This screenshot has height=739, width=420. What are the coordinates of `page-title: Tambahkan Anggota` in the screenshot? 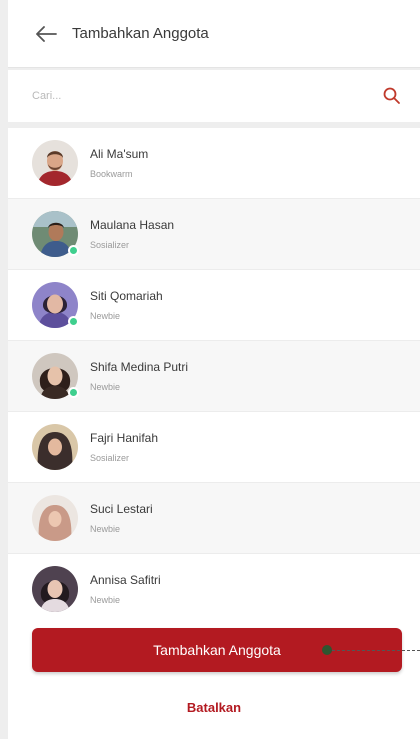 It's located at (140, 33).